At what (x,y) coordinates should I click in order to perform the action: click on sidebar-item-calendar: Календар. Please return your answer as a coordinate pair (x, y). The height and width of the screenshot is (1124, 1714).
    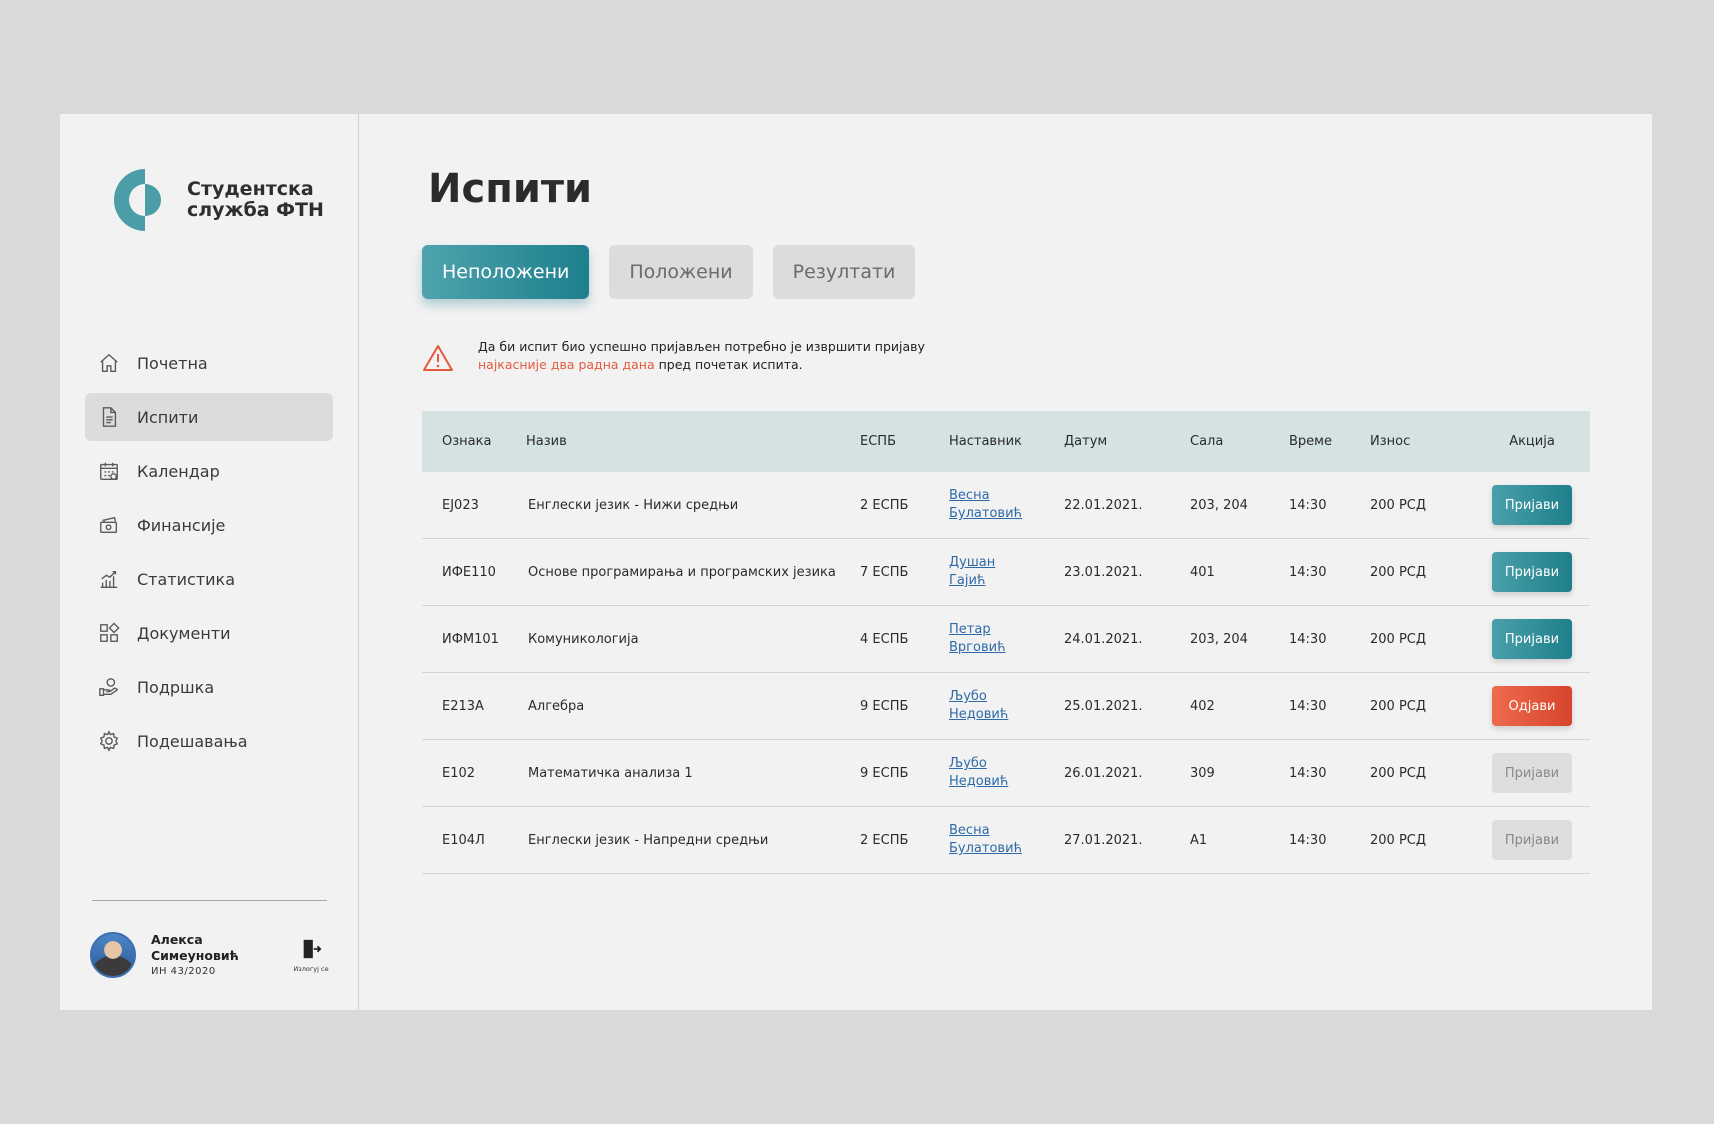
    Looking at the image, I should click on (209, 471).